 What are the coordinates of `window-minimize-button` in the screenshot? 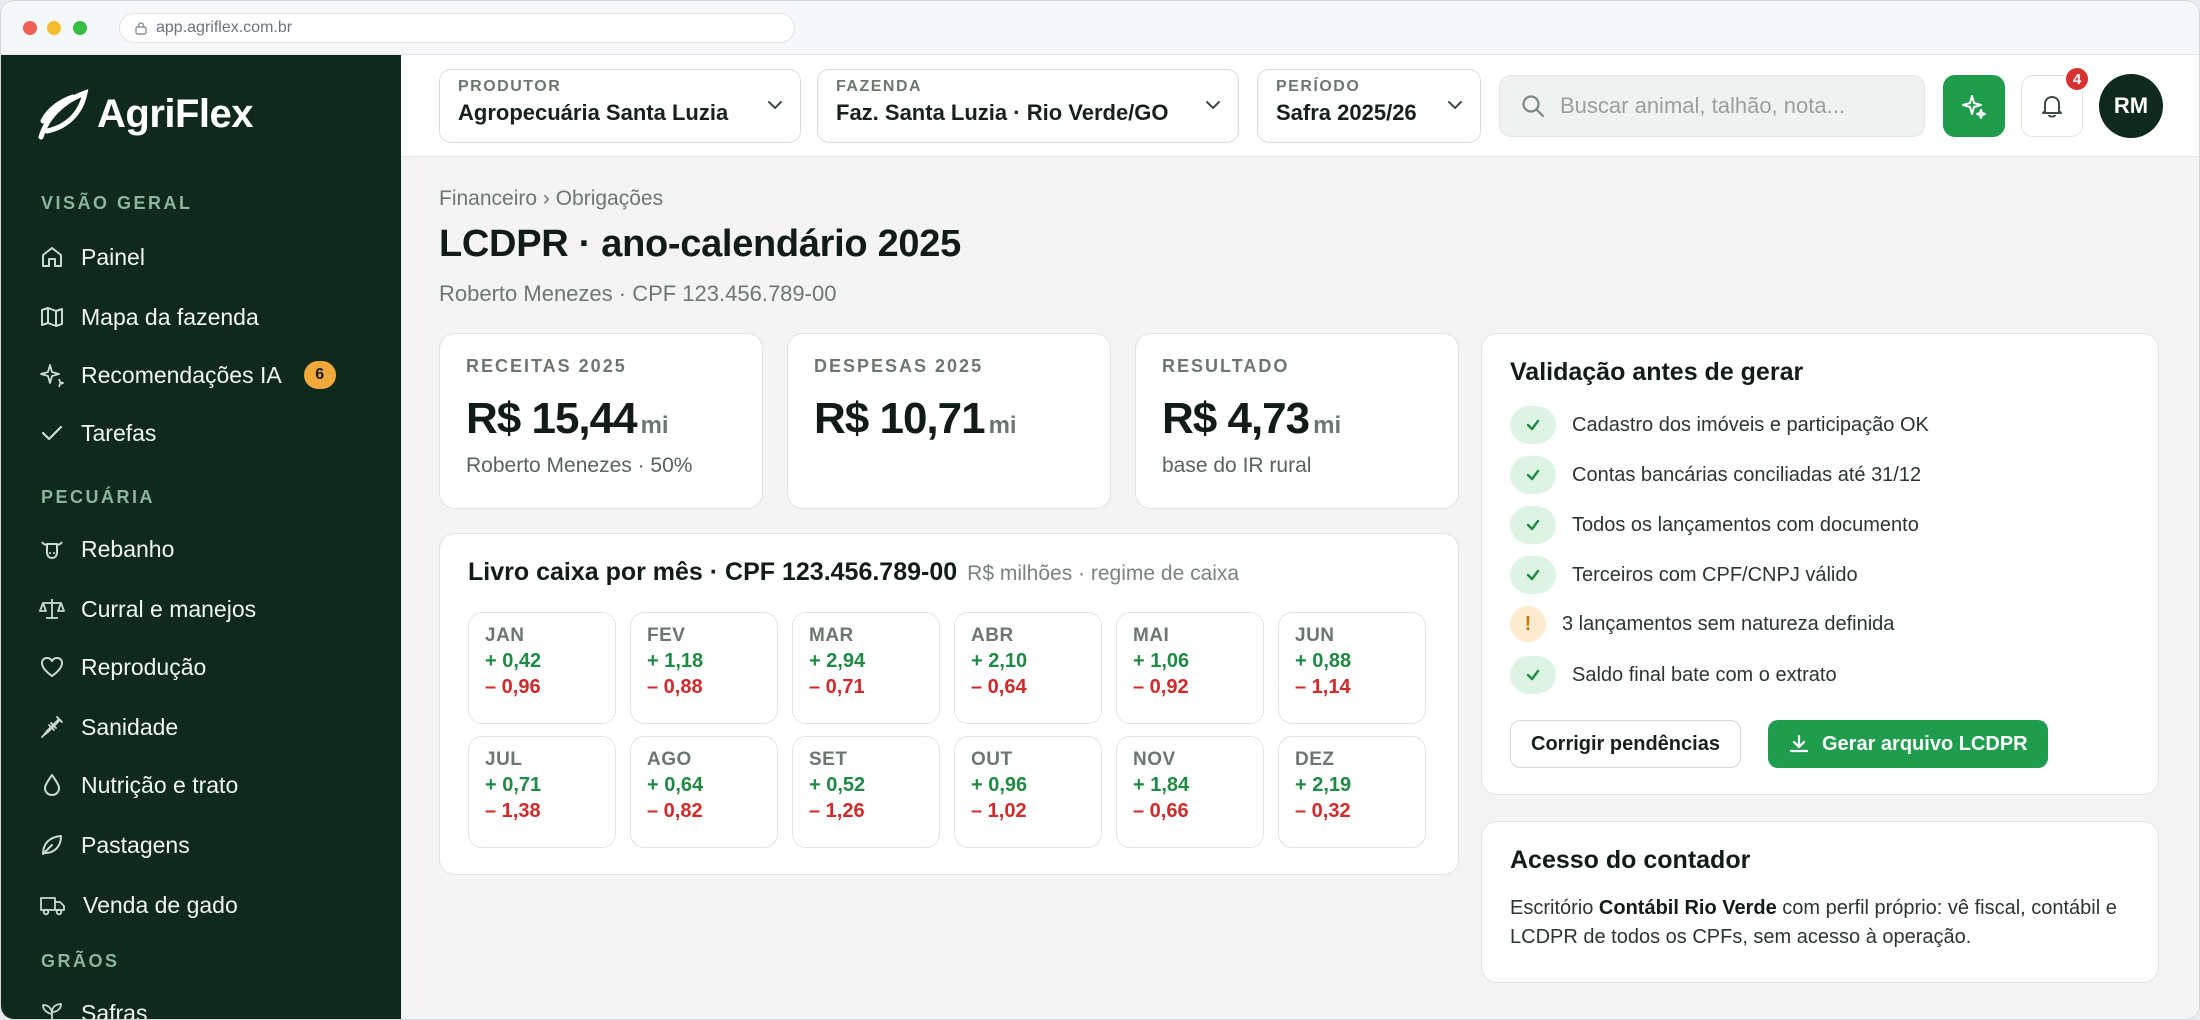 It's located at (54, 28).